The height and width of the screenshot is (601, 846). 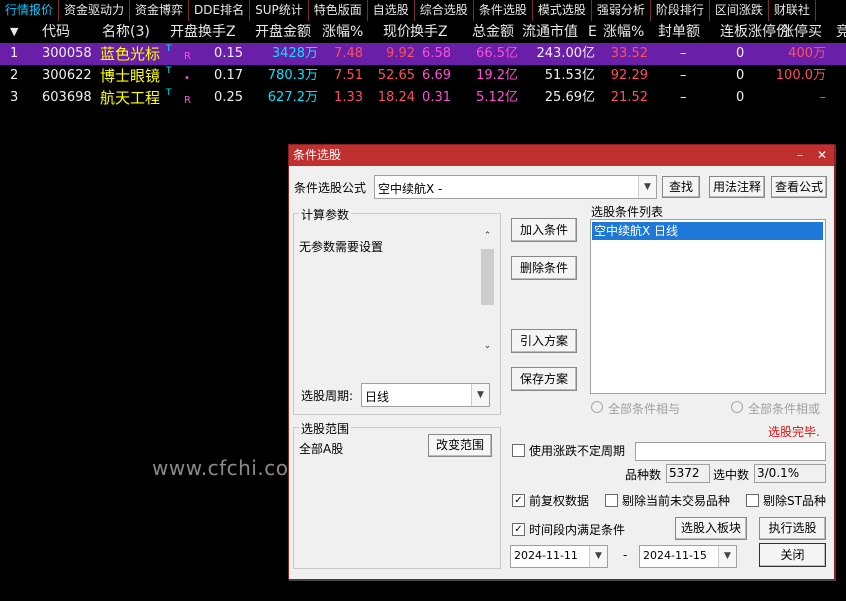 What do you see at coordinates (592, 32) in the screenshot?
I see `col-header-e: E` at bounding box center [592, 32].